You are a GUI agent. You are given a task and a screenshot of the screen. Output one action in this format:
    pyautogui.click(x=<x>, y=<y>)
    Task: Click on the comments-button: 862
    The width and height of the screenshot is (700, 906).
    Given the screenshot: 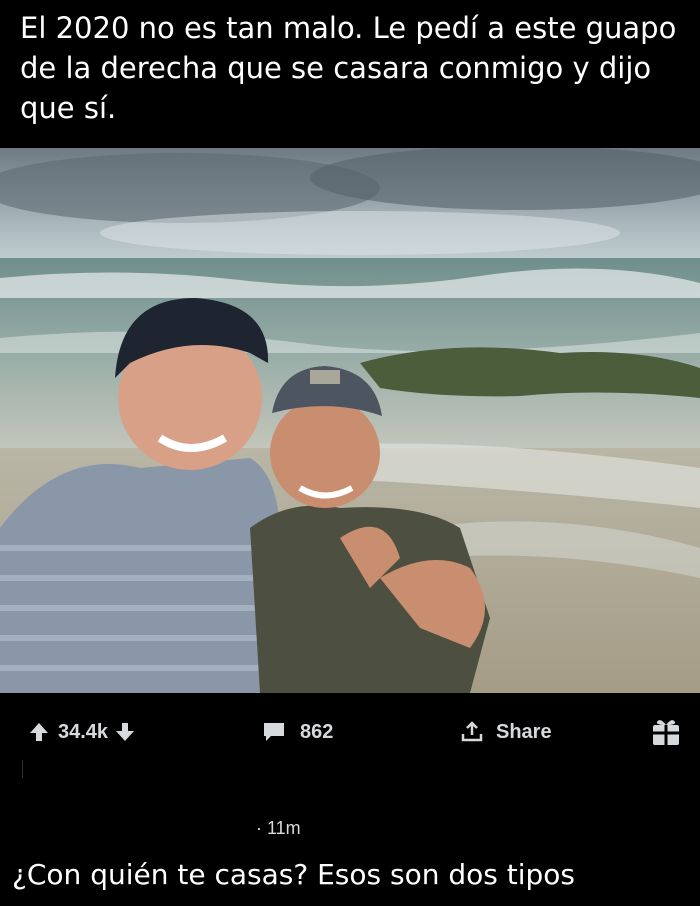 What is the action you would take?
    pyautogui.click(x=297, y=732)
    